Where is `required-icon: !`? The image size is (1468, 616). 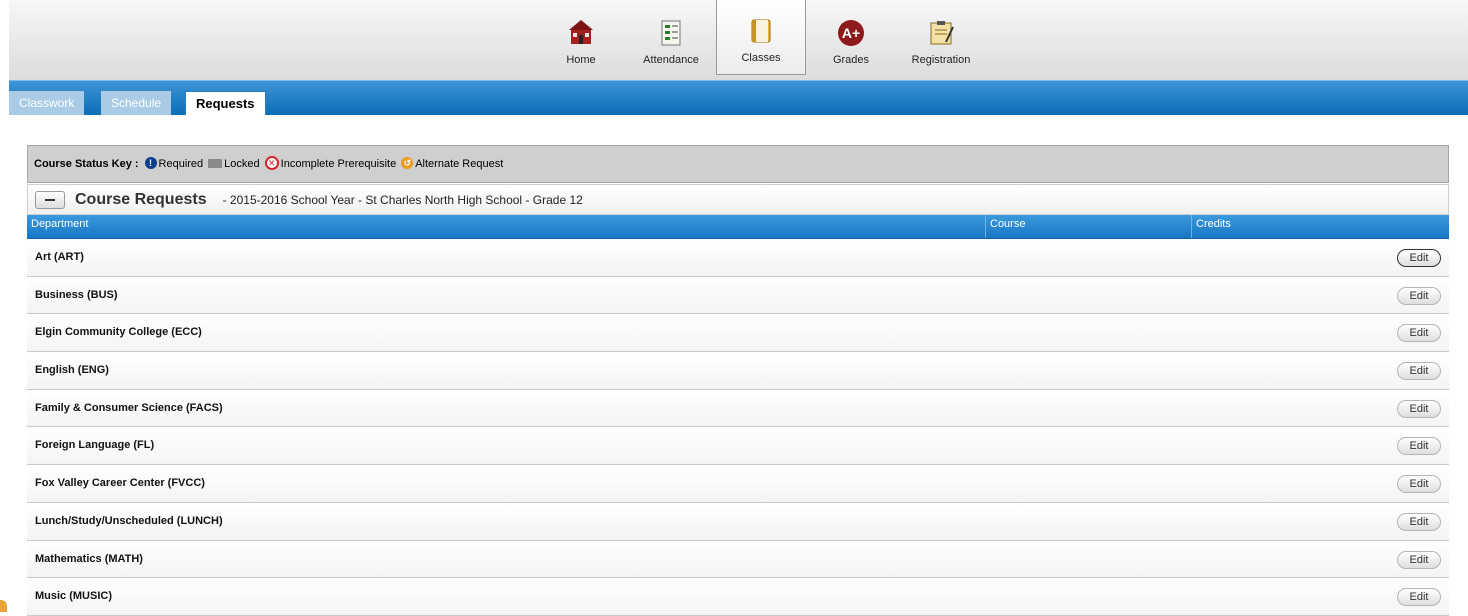
required-icon: ! is located at coordinates (150, 163).